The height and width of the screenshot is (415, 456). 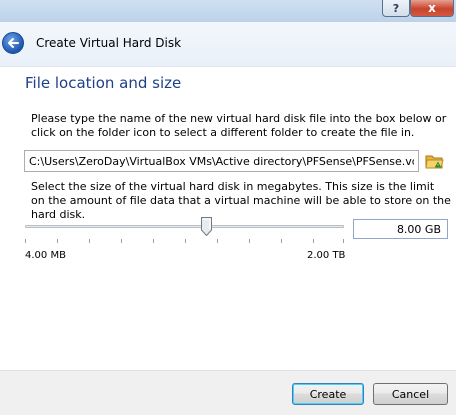 I want to click on choose-folder-button, so click(x=435, y=161).